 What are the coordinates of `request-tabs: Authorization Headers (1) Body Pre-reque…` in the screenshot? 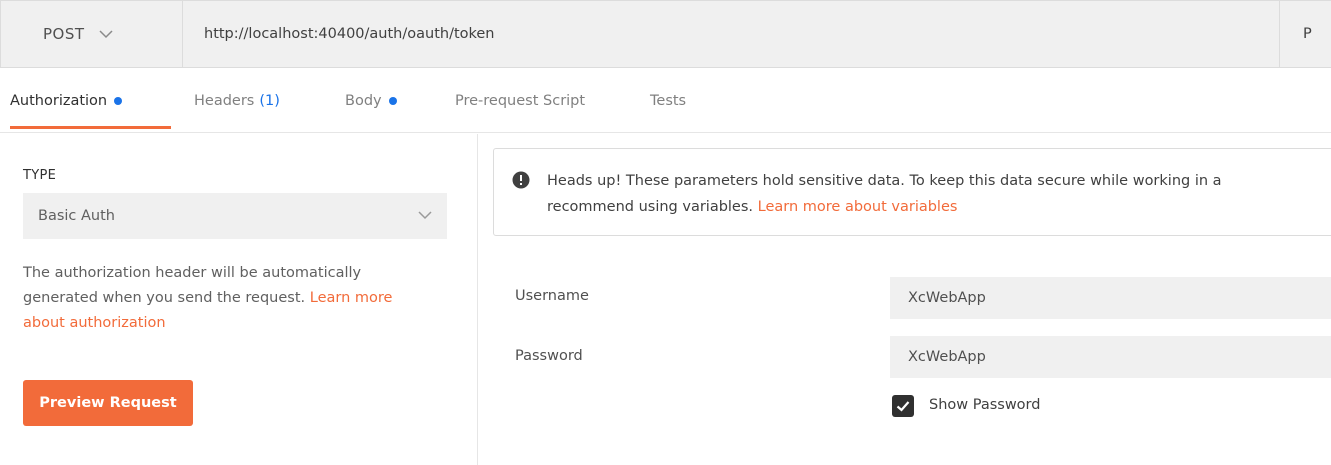 It's located at (665, 100).